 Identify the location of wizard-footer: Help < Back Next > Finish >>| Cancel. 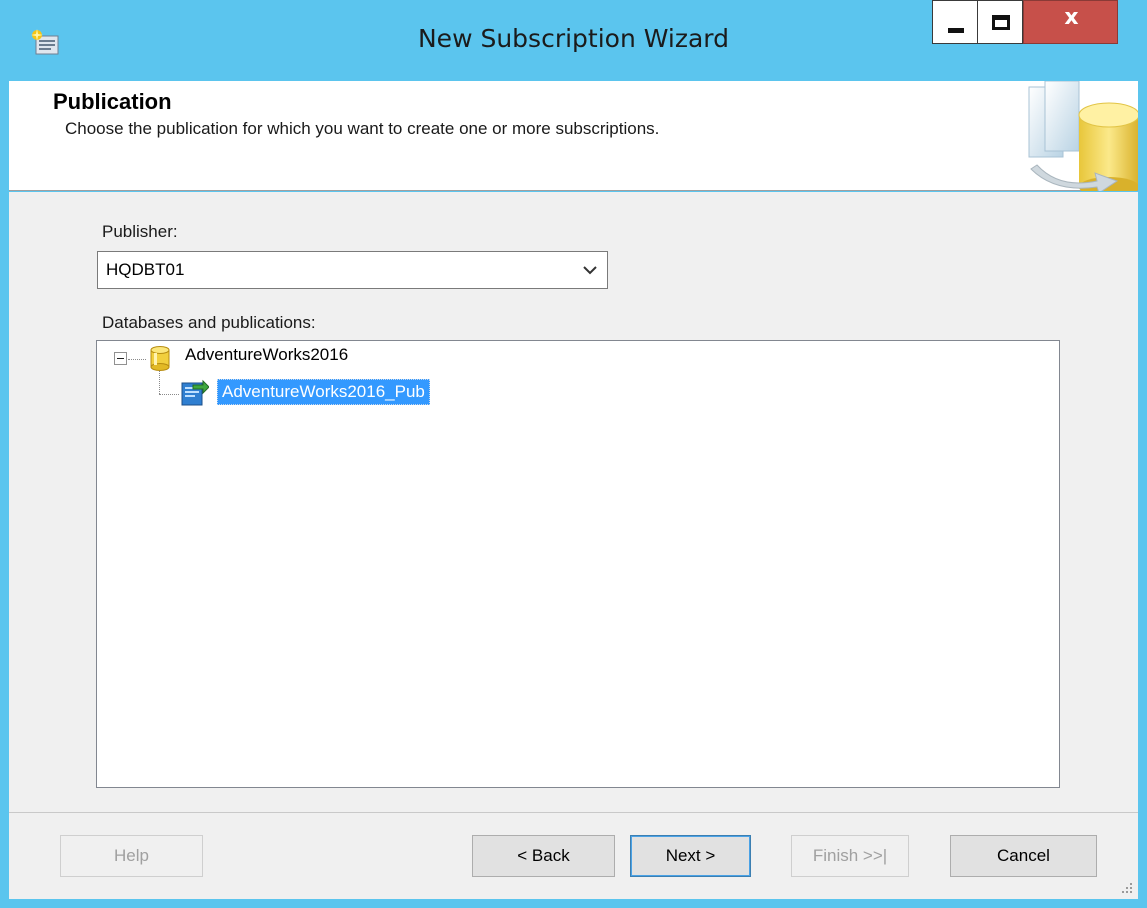
(573, 856).